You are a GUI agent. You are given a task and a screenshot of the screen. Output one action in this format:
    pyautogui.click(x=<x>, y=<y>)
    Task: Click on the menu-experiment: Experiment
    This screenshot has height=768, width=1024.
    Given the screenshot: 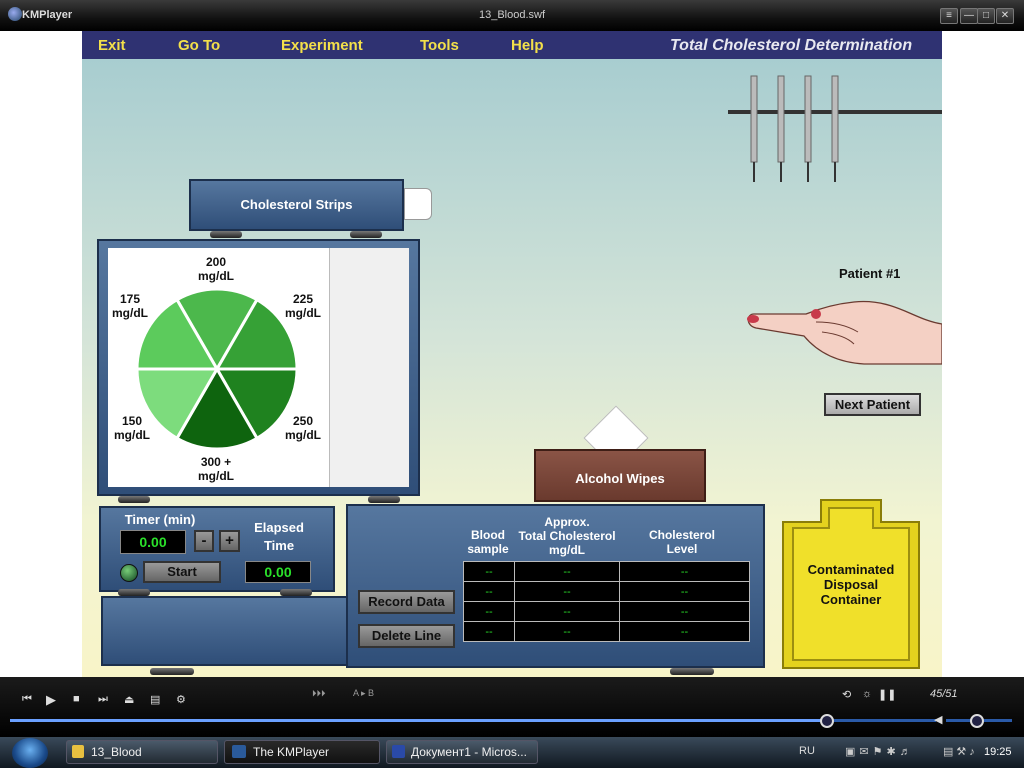 What is the action you would take?
    pyautogui.click(x=322, y=45)
    